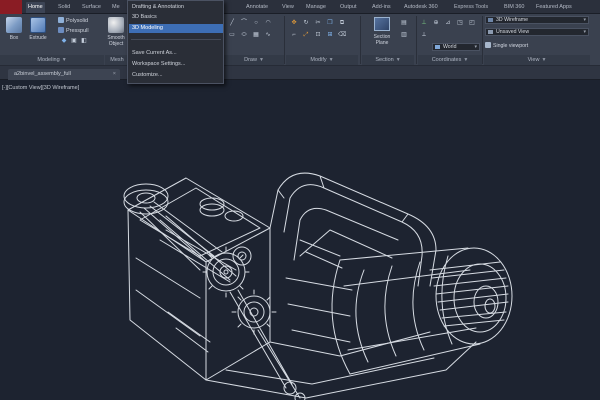  Describe the element at coordinates (257, 7) in the screenshot. I see `tab-annotate: Annotate` at that location.